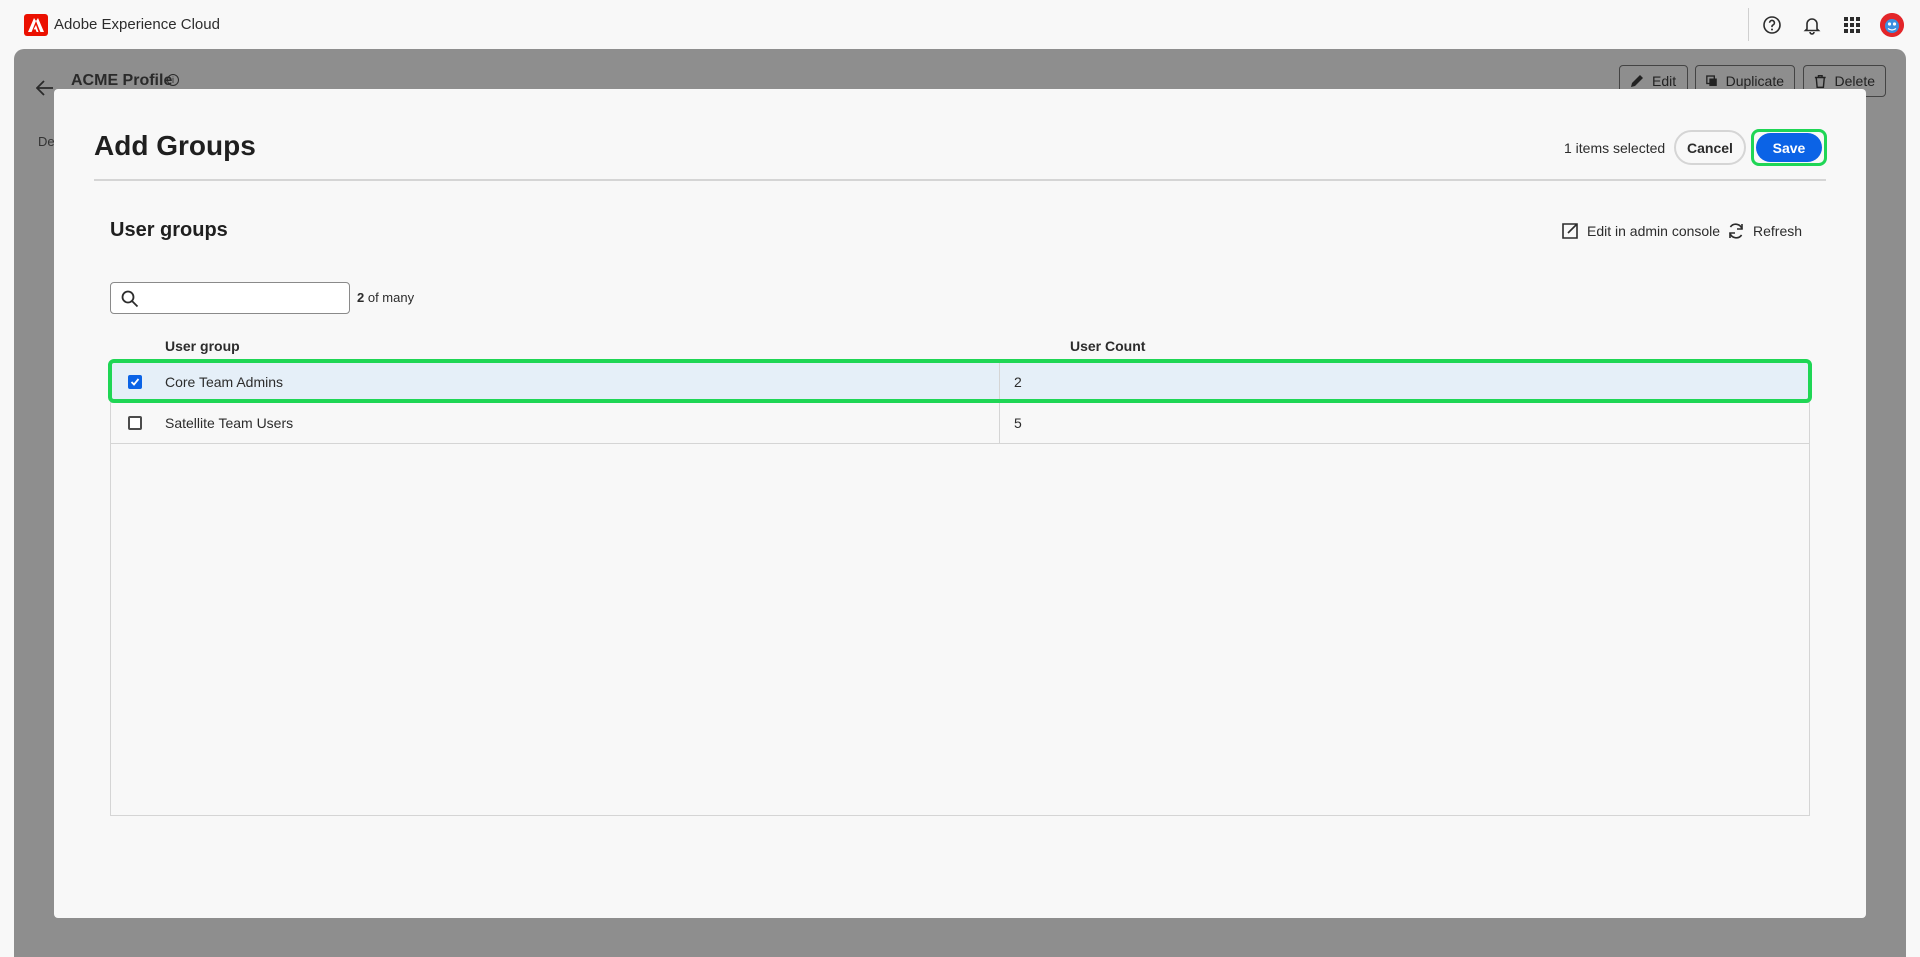 The height and width of the screenshot is (957, 1920). What do you see at coordinates (1736, 231) in the screenshot?
I see `refresh-icon` at bounding box center [1736, 231].